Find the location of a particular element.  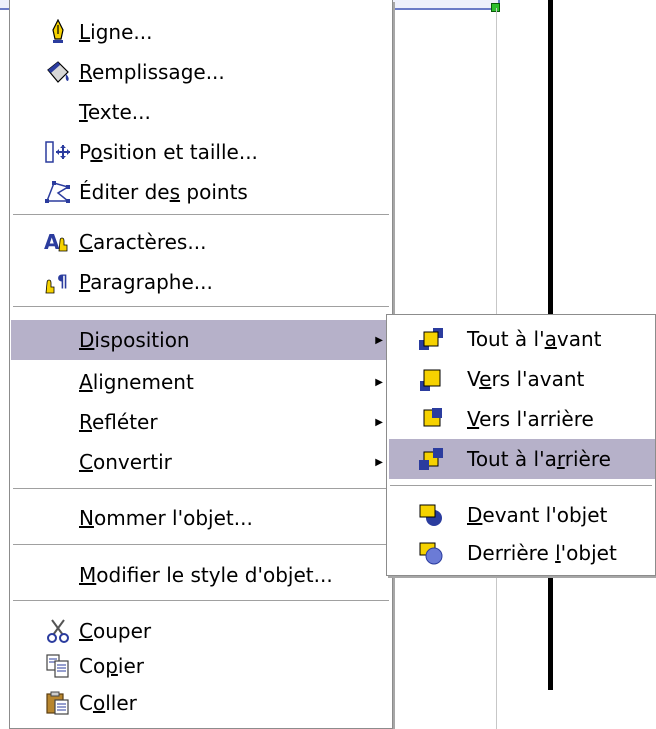

pen-icon is located at coordinates (58, 32).